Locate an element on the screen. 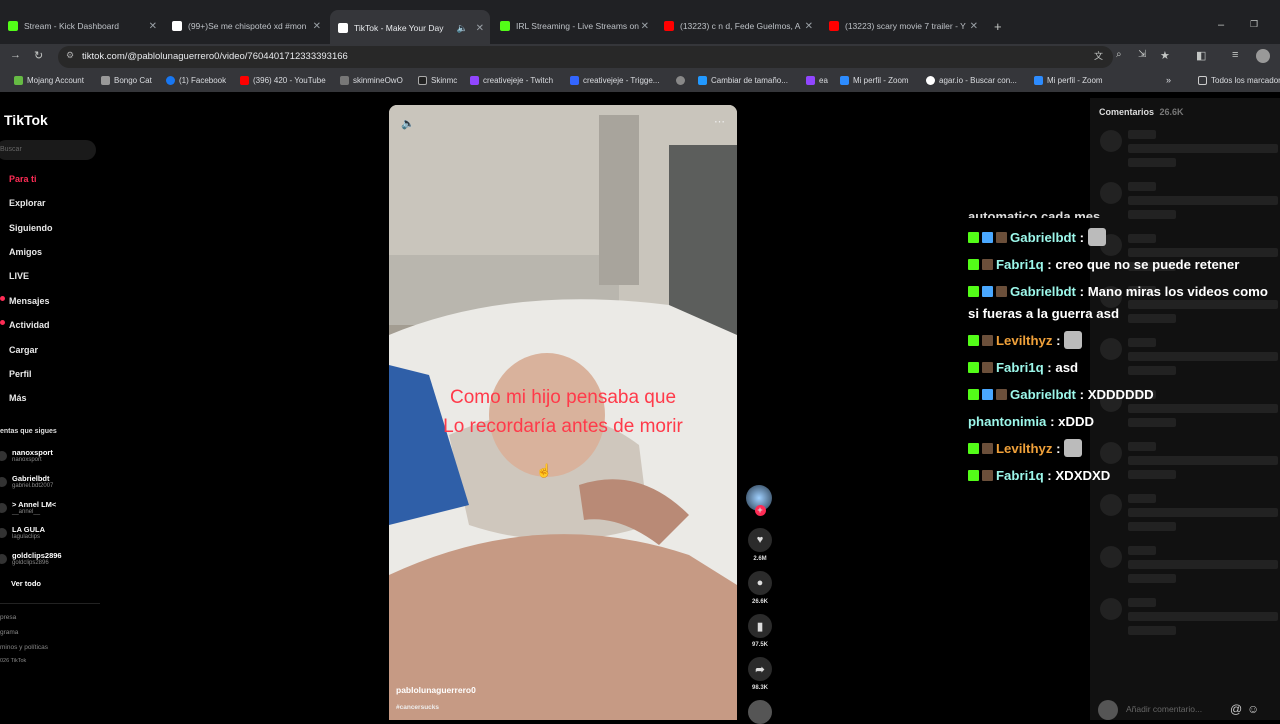 Image resolution: width=1280 pixels, height=724 pixels. see-all-link: Ver todo is located at coordinates (26, 583).